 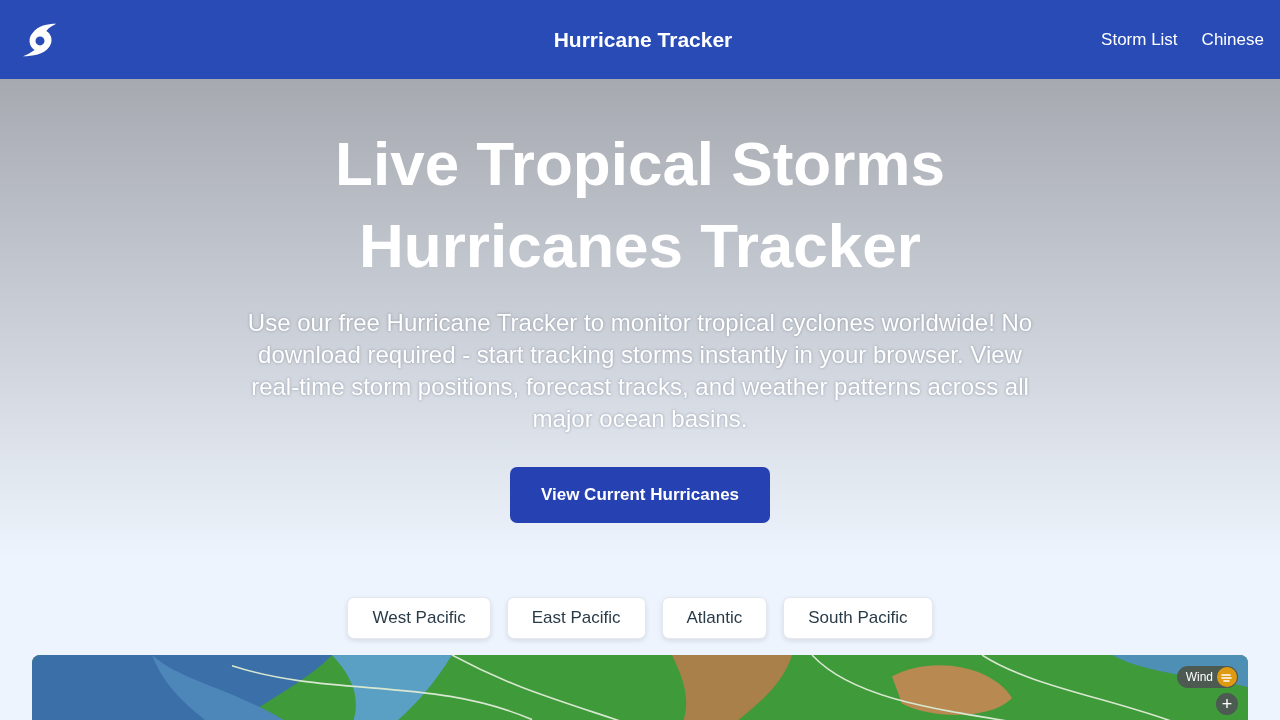 I want to click on basin-button: West Pacific, so click(x=419, y=618).